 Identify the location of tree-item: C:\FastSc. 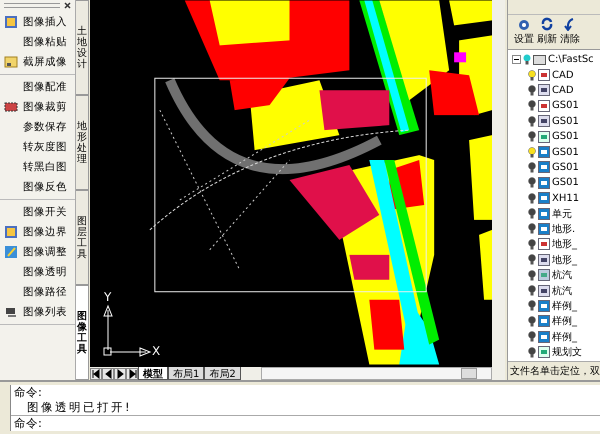
(571, 60).